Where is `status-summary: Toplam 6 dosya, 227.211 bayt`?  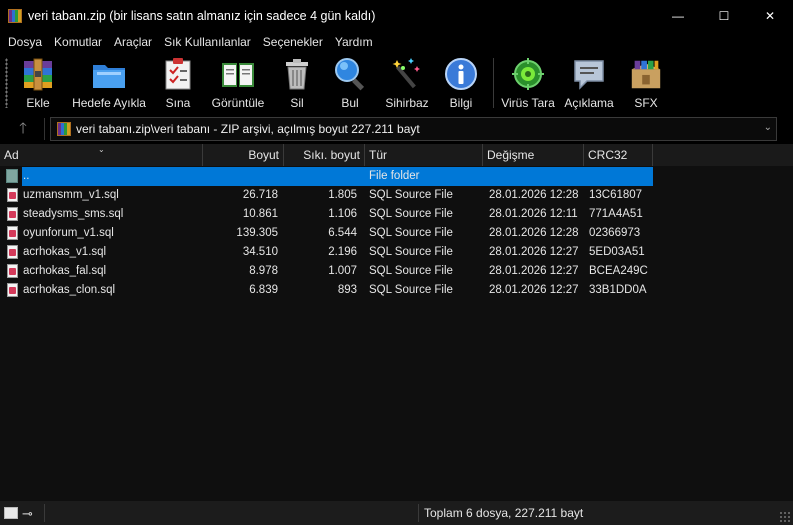
status-summary: Toplam 6 dosya, 227.211 bayt is located at coordinates (504, 513).